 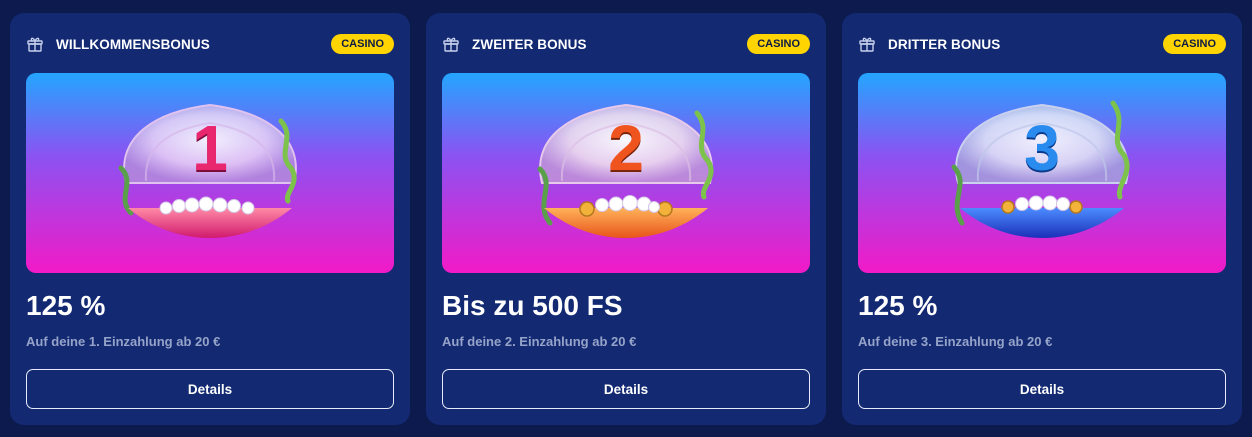 I want to click on bonus-shell-illustration: 2, so click(x=626, y=173).